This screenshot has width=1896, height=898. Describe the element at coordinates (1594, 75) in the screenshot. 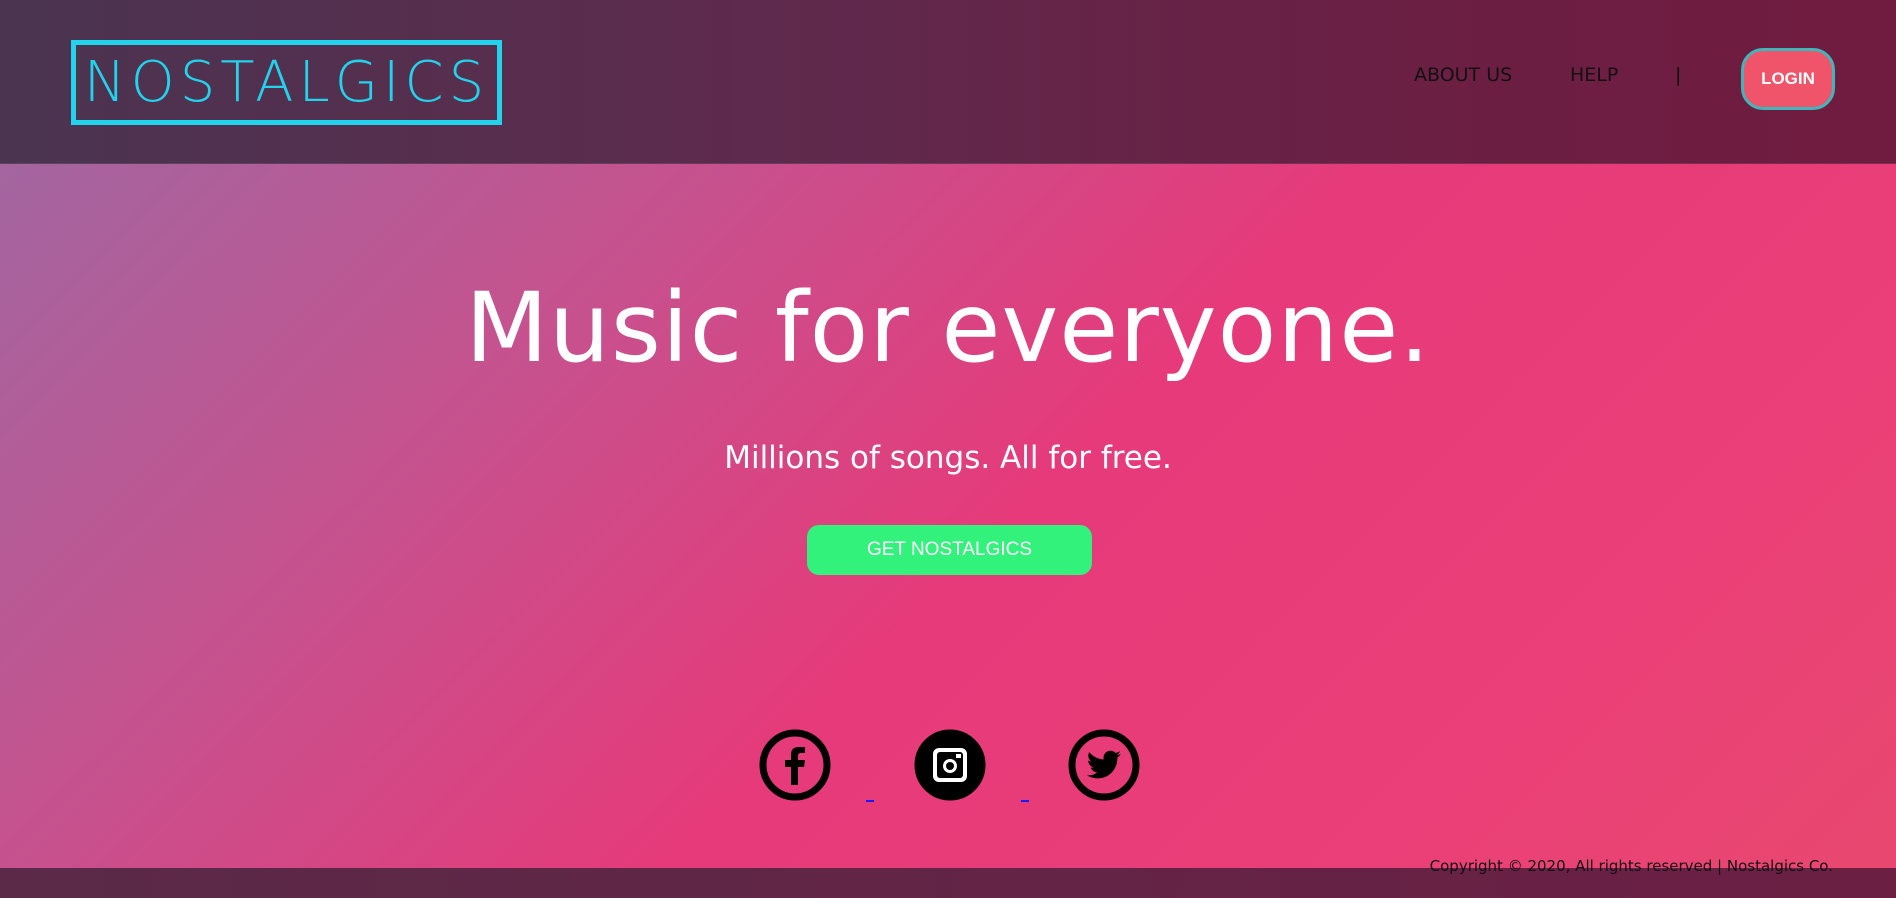

I see `nav-help: HELP` at that location.